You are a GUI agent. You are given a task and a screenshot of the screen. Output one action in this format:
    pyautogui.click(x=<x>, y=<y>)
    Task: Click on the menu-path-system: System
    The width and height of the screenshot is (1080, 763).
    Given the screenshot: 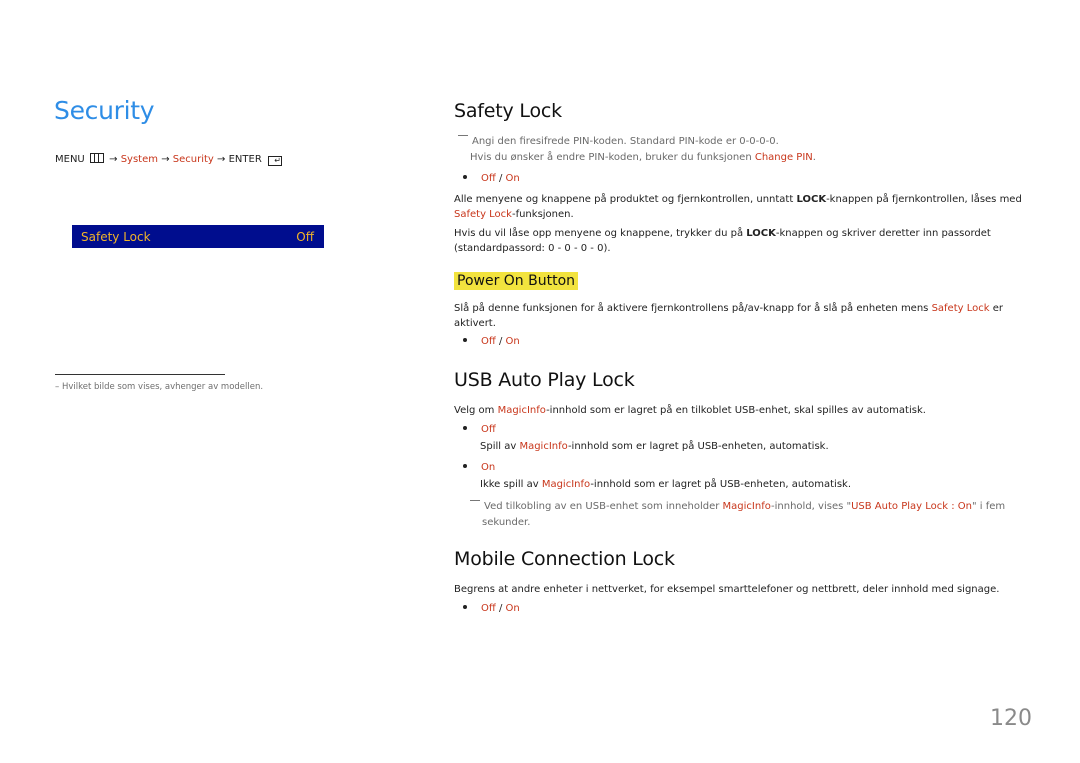 What is the action you would take?
    pyautogui.click(x=139, y=159)
    